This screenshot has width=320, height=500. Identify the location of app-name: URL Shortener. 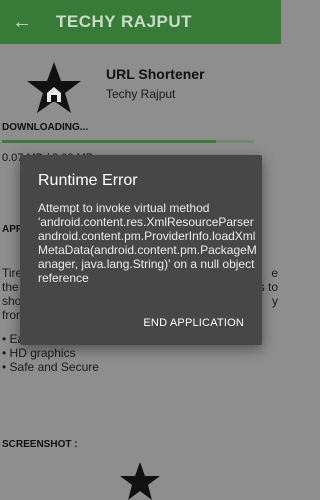
(155, 74).